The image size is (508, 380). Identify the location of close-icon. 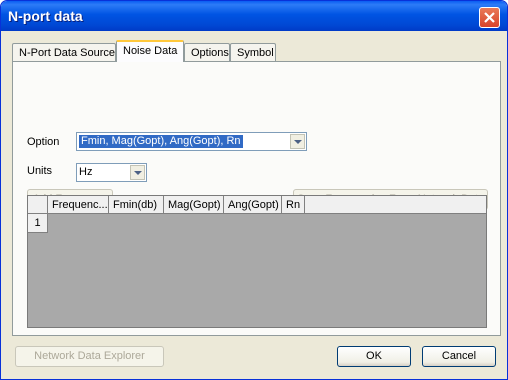
(489, 17).